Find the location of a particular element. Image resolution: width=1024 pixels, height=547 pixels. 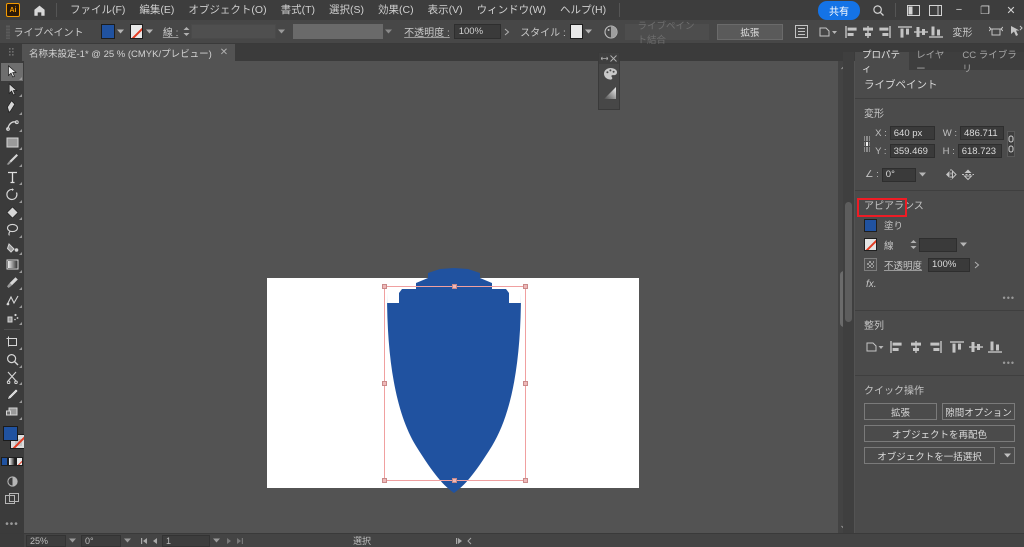

minimize-button: − is located at coordinates (959, 10).